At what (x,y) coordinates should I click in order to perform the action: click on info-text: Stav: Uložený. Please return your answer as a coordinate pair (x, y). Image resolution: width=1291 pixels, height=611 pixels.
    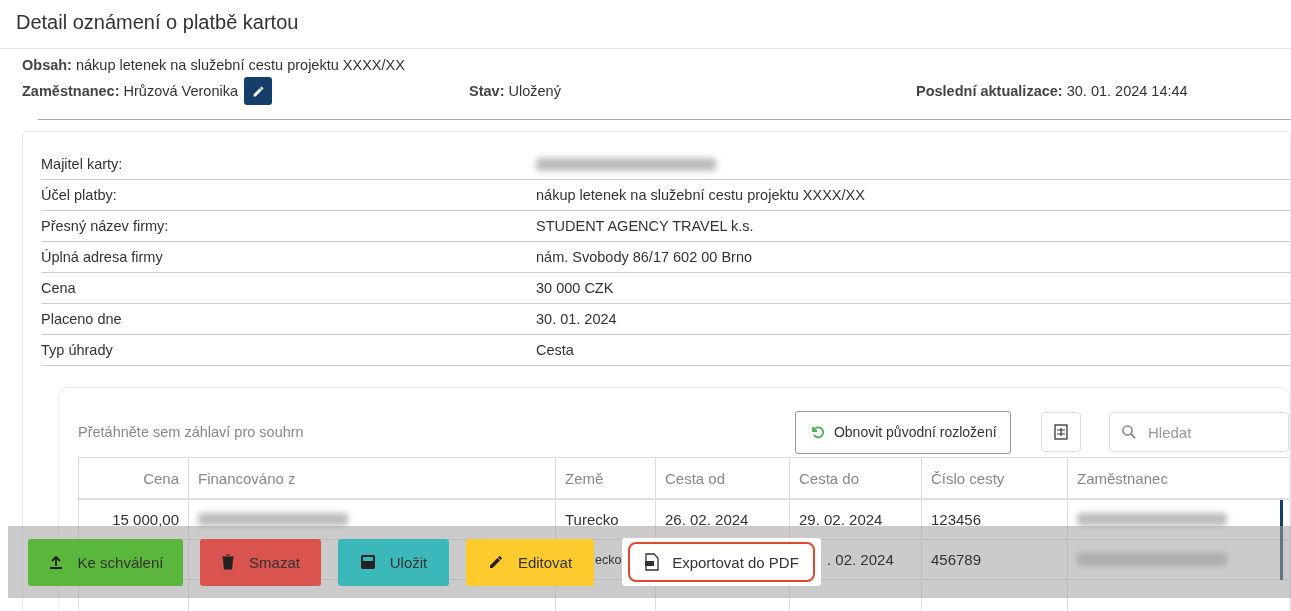
    Looking at the image, I should click on (515, 91).